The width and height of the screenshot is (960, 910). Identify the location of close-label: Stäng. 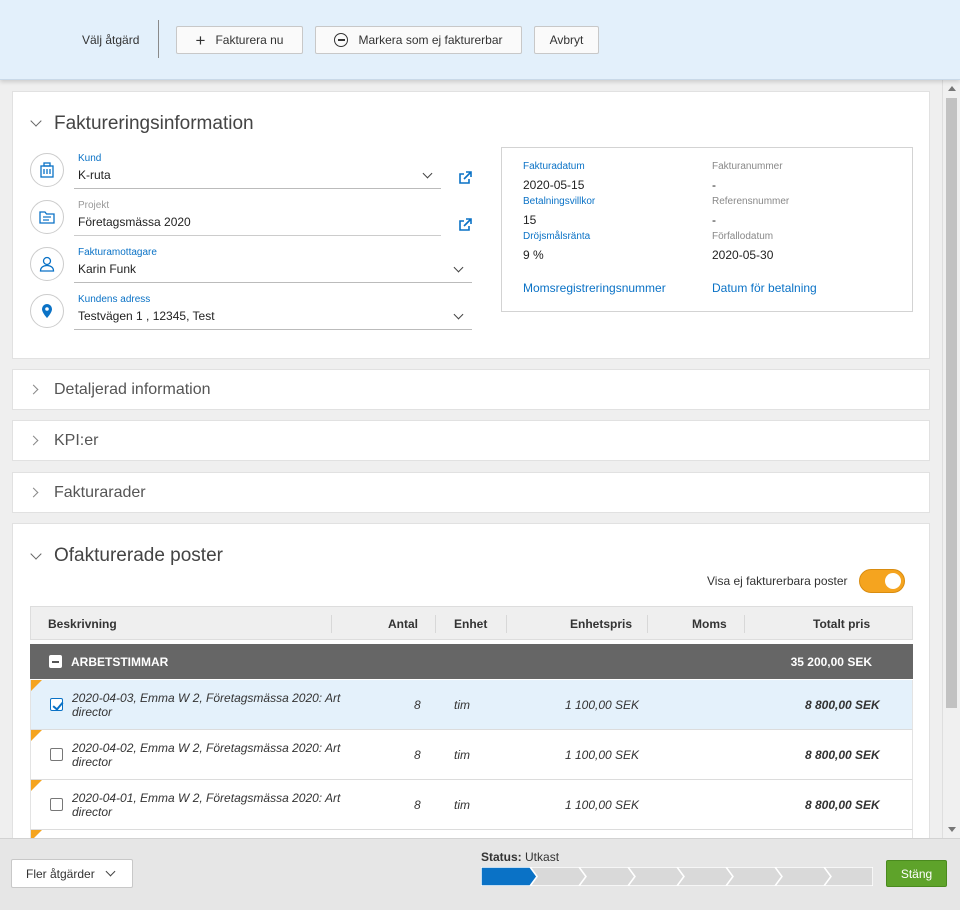
(916, 873).